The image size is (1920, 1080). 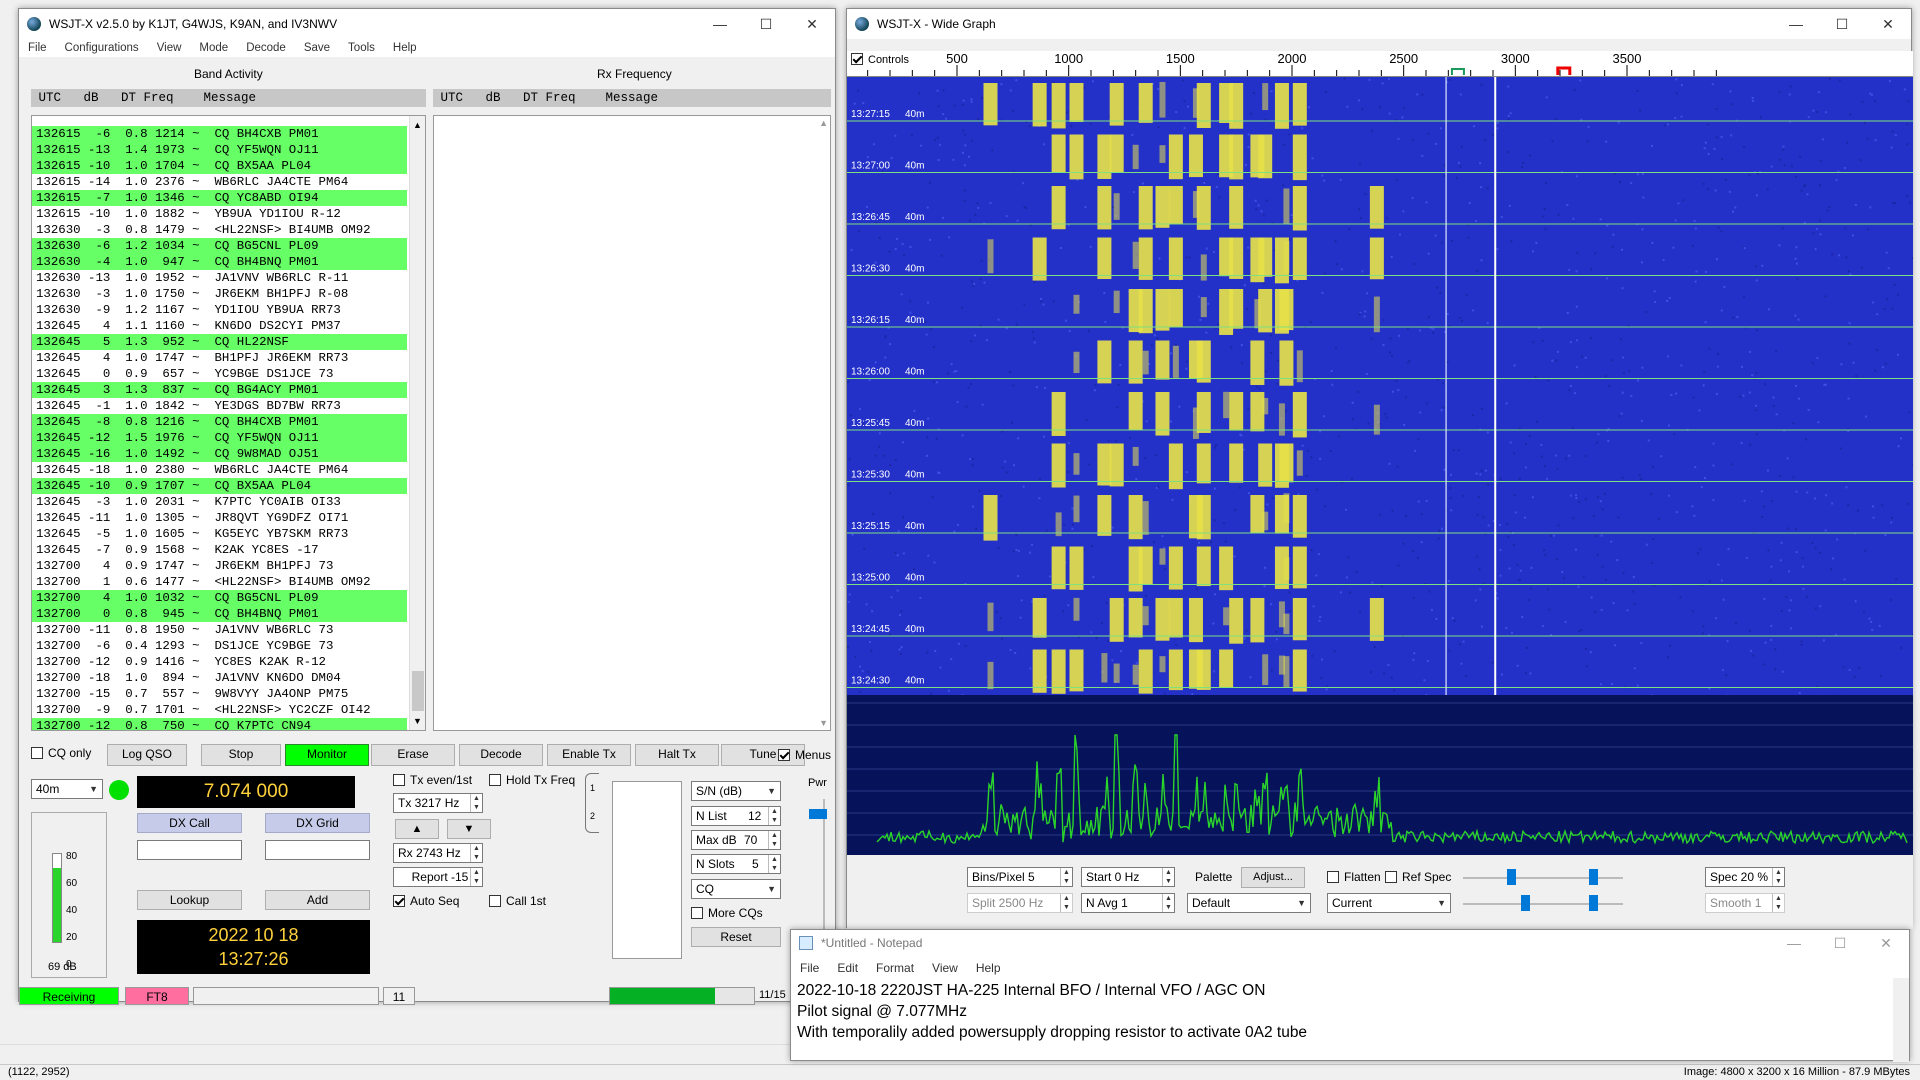 What do you see at coordinates (988, 968) in the screenshot?
I see `np-menu-help: Help` at bounding box center [988, 968].